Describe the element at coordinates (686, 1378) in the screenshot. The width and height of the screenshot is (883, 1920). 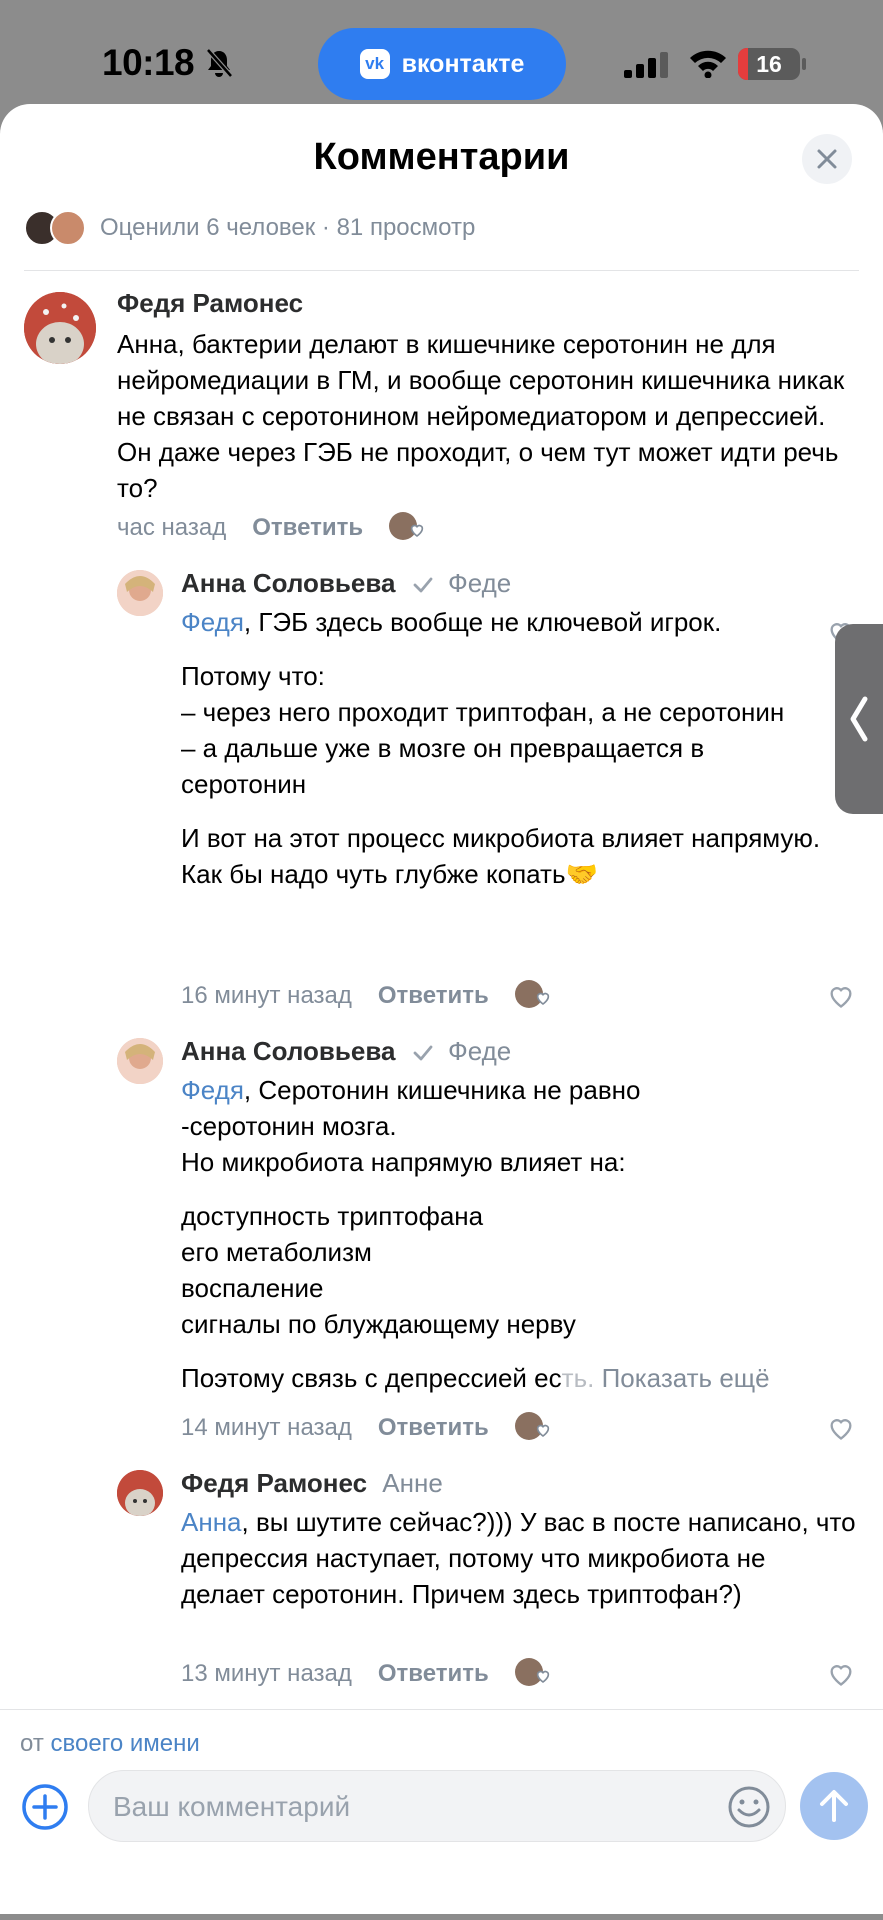
I see `show-more-link: Показать ещё` at that location.